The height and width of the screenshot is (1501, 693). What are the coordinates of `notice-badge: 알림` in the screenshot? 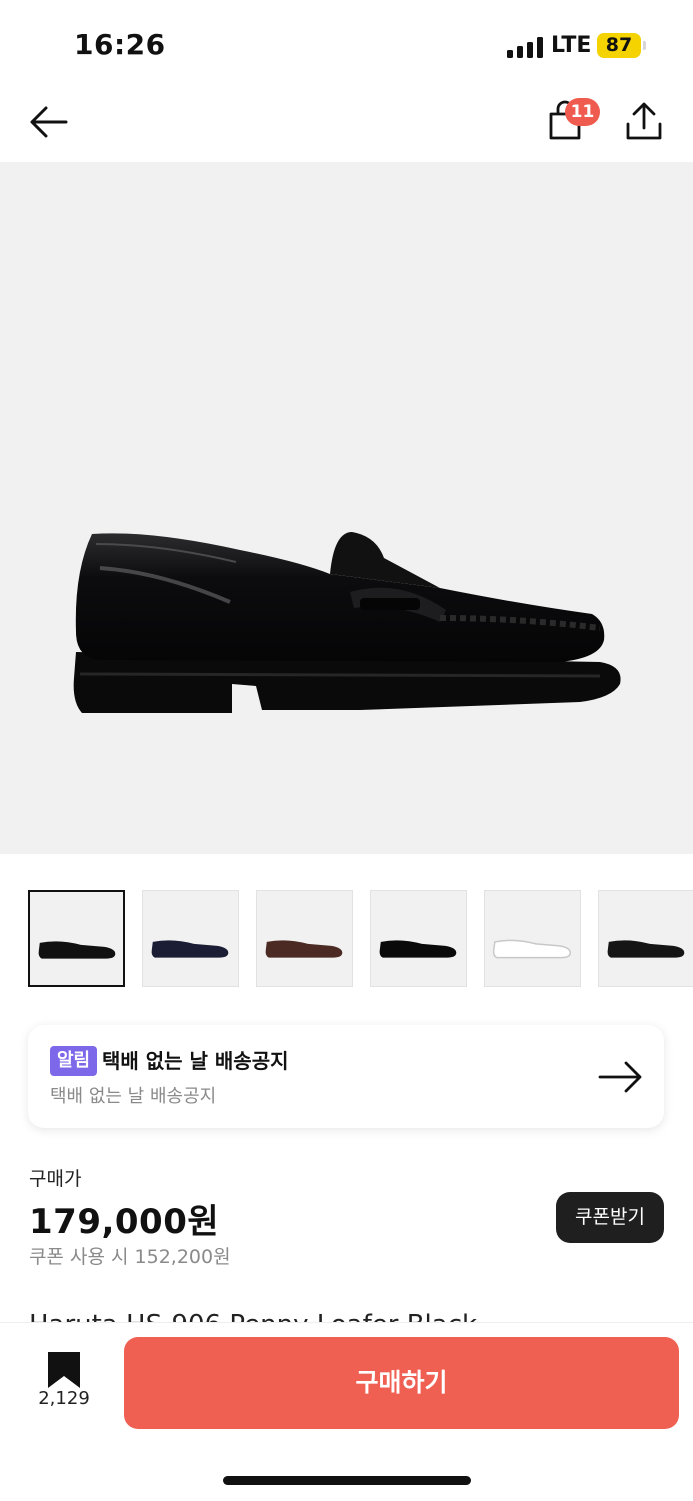 It's located at (74, 1061).